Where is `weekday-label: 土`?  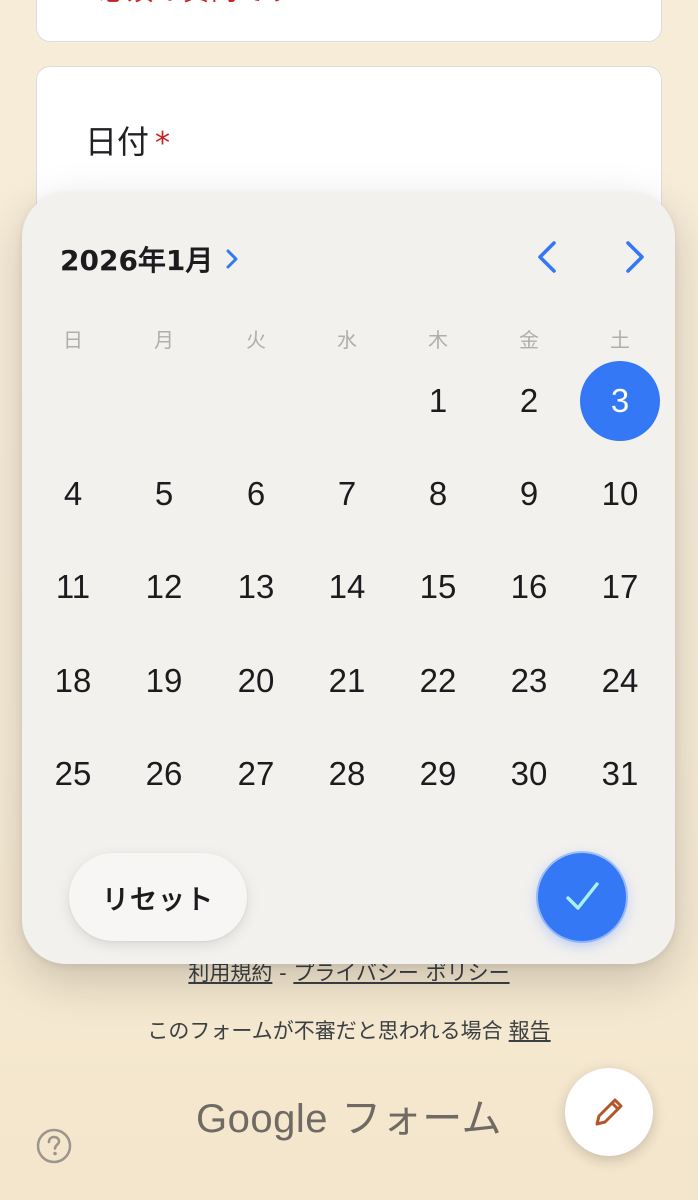 weekday-label: 土 is located at coordinates (620, 340).